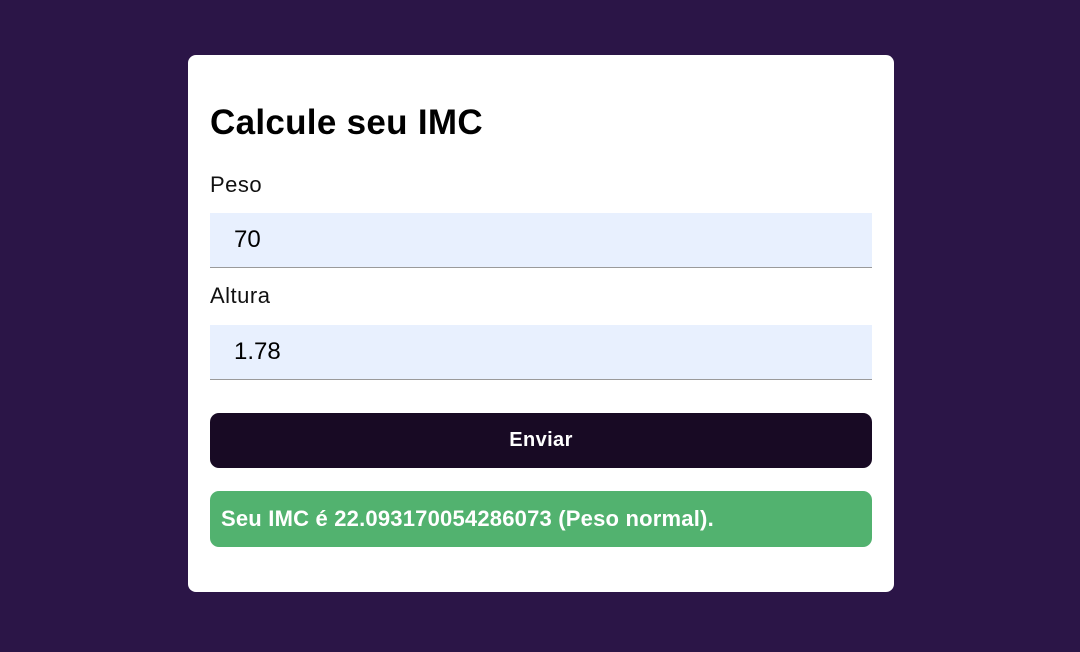 This screenshot has height=652, width=1080. Describe the element at coordinates (236, 184) in the screenshot. I see `weight-label: Peso` at that location.